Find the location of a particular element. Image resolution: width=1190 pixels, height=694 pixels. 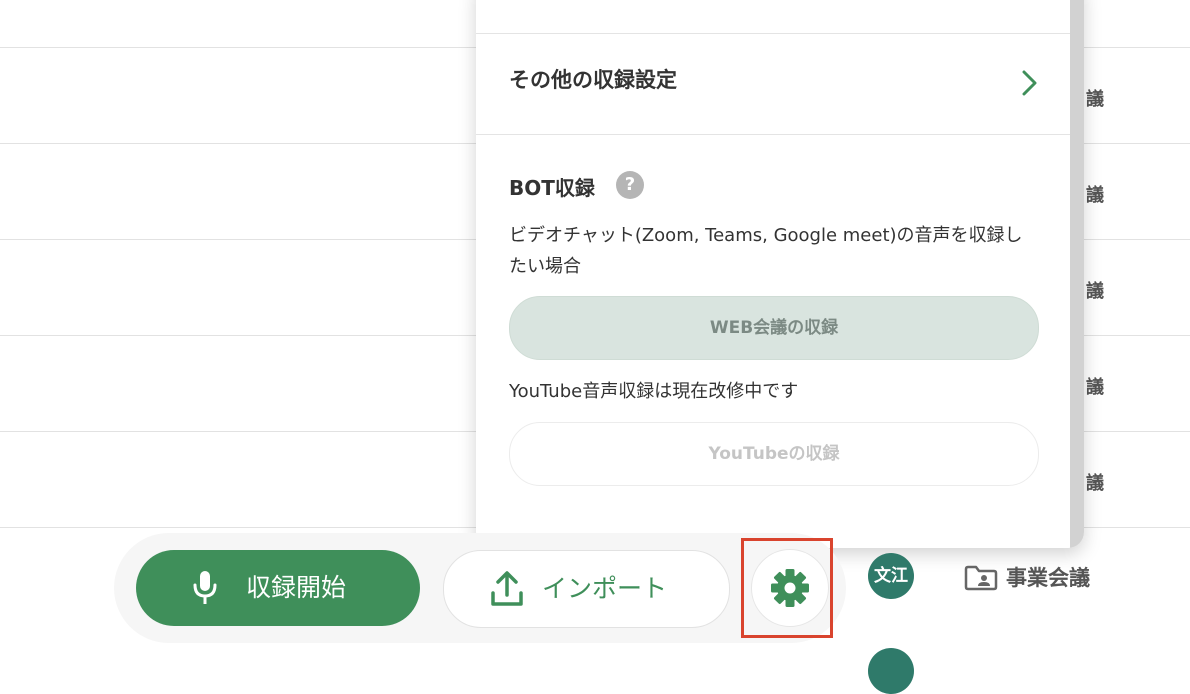

settings-highlight-box is located at coordinates (787, 588).